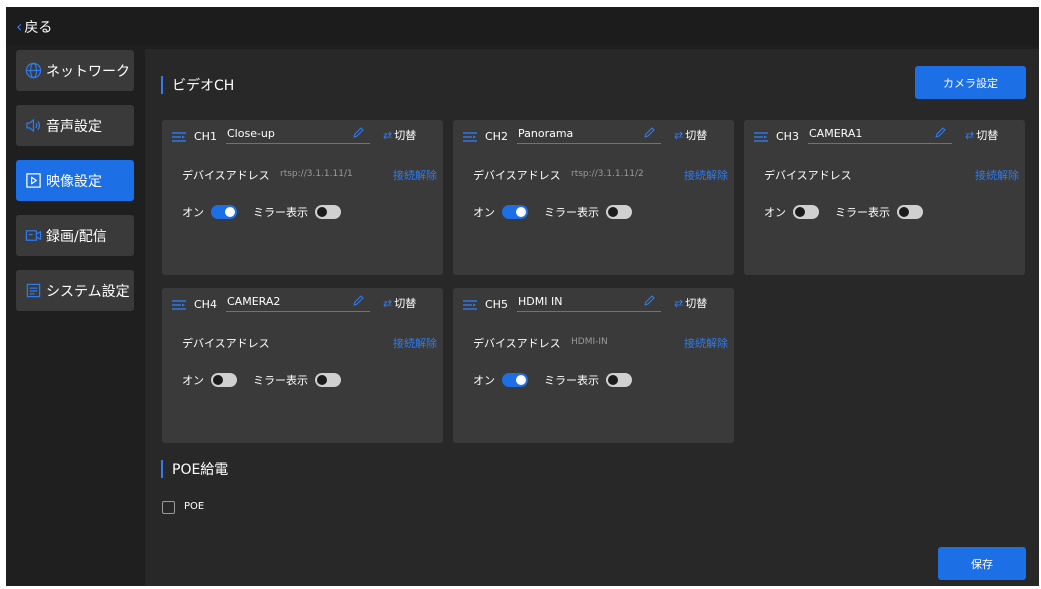  What do you see at coordinates (200, 470) in the screenshot?
I see `poe-section-label: POE給電` at bounding box center [200, 470].